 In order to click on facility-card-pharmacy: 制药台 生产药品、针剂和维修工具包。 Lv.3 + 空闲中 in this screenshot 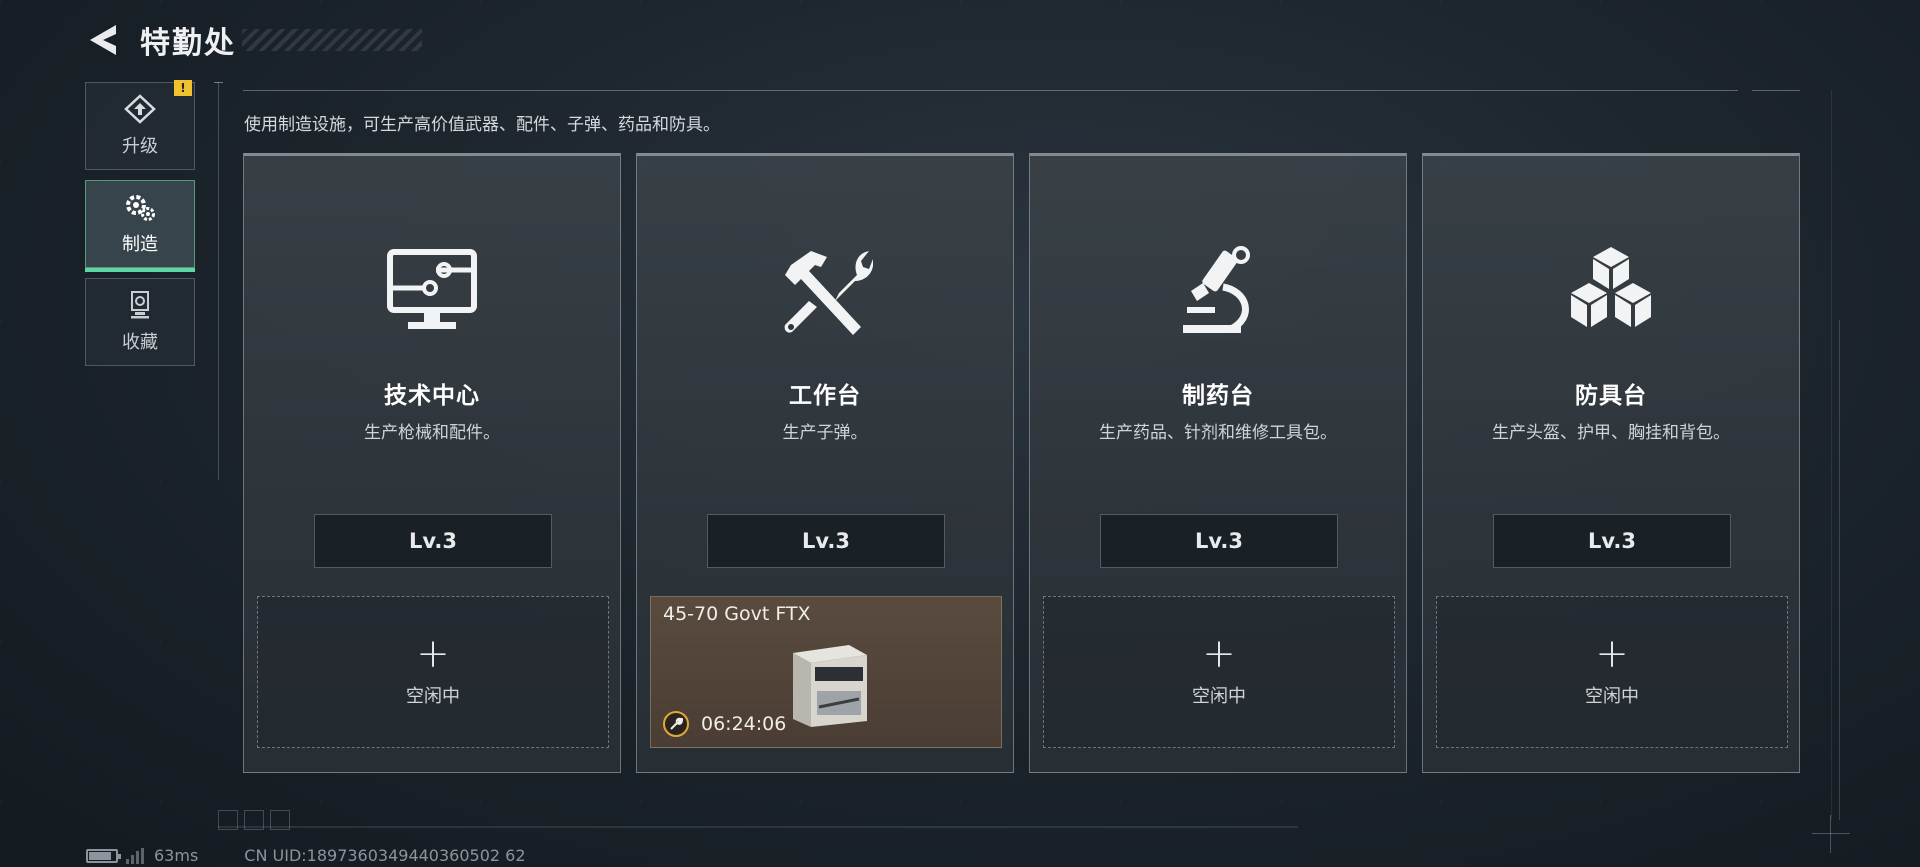, I will do `click(1218, 463)`.